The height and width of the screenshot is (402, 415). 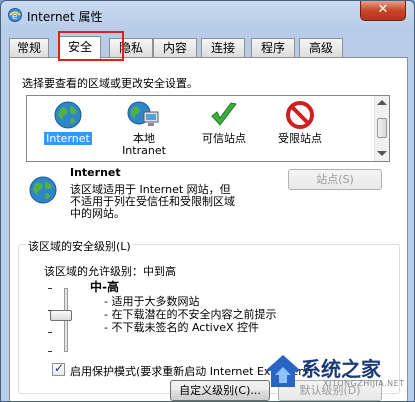 What do you see at coordinates (65, 17) in the screenshot?
I see `window-title: Internet 属性` at bounding box center [65, 17].